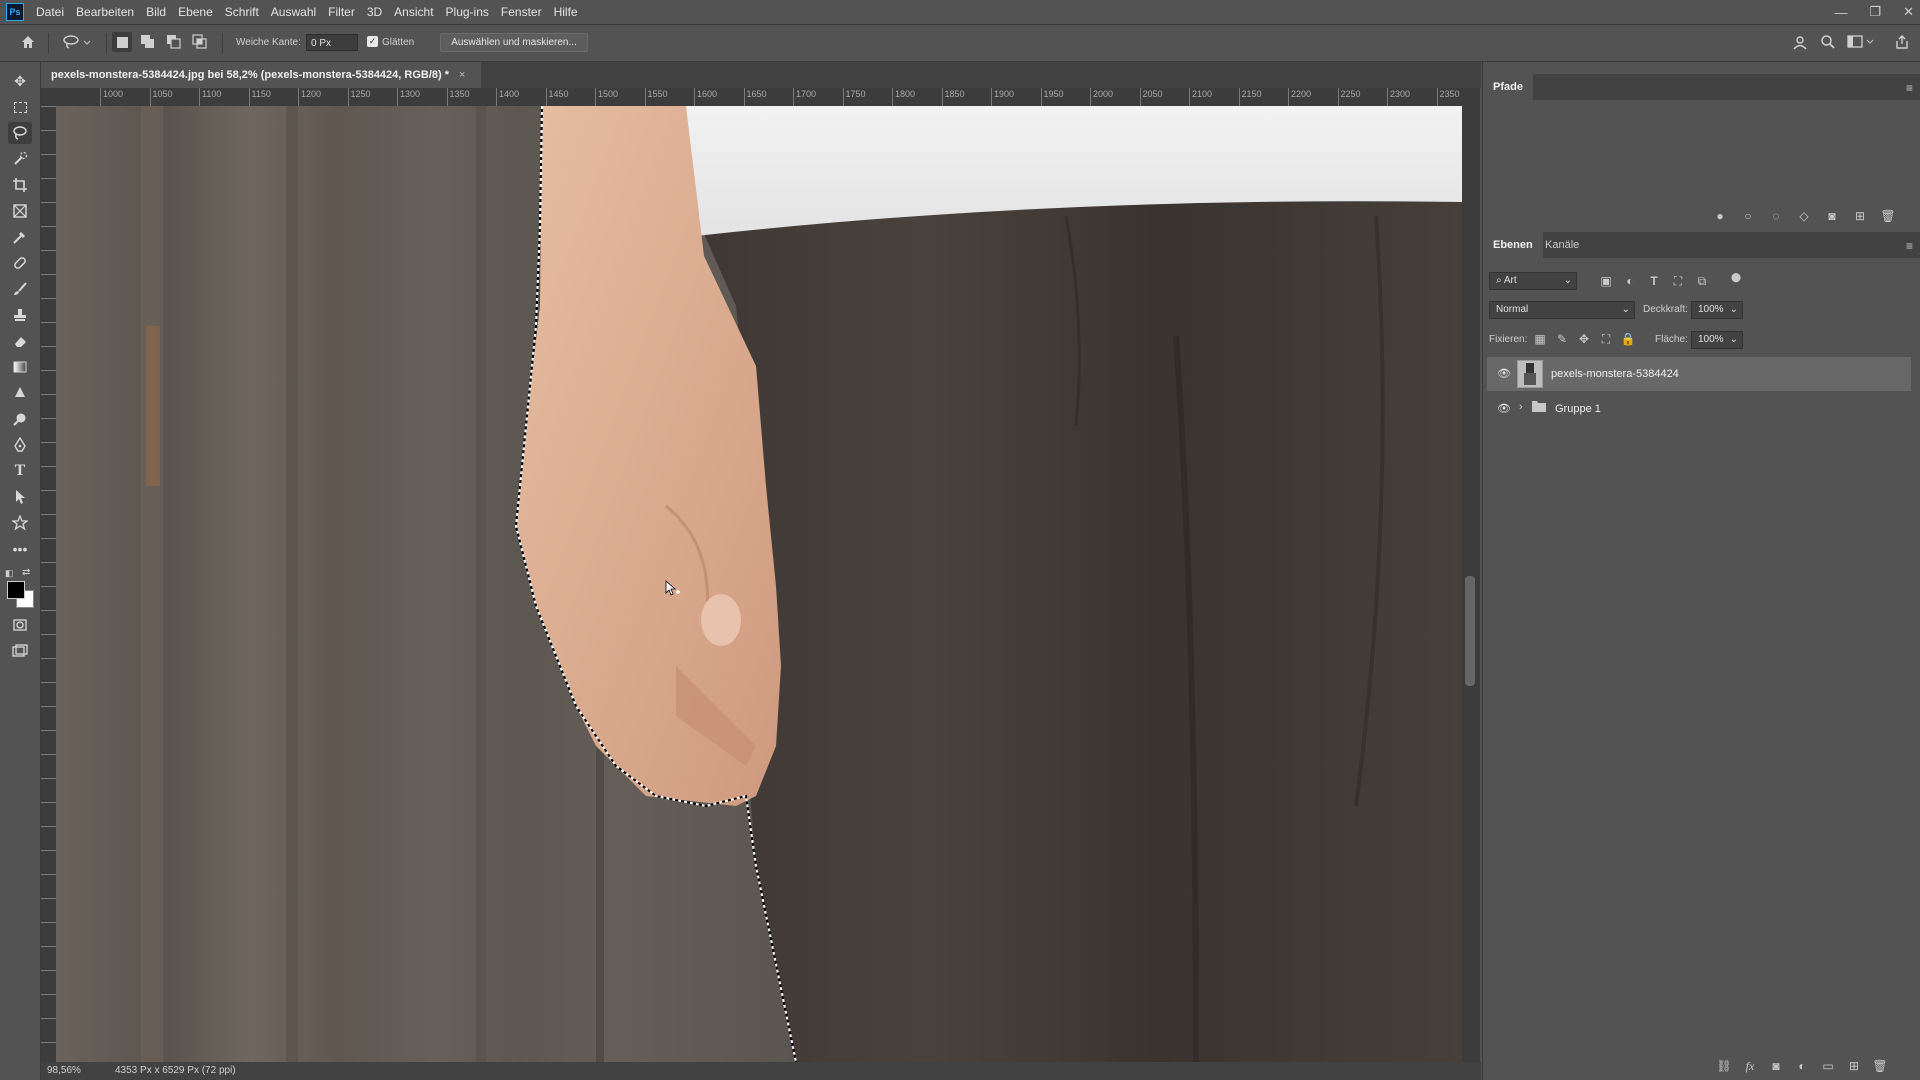 This screenshot has height=1080, width=1920. I want to click on menu-bild: Bild, so click(156, 12).